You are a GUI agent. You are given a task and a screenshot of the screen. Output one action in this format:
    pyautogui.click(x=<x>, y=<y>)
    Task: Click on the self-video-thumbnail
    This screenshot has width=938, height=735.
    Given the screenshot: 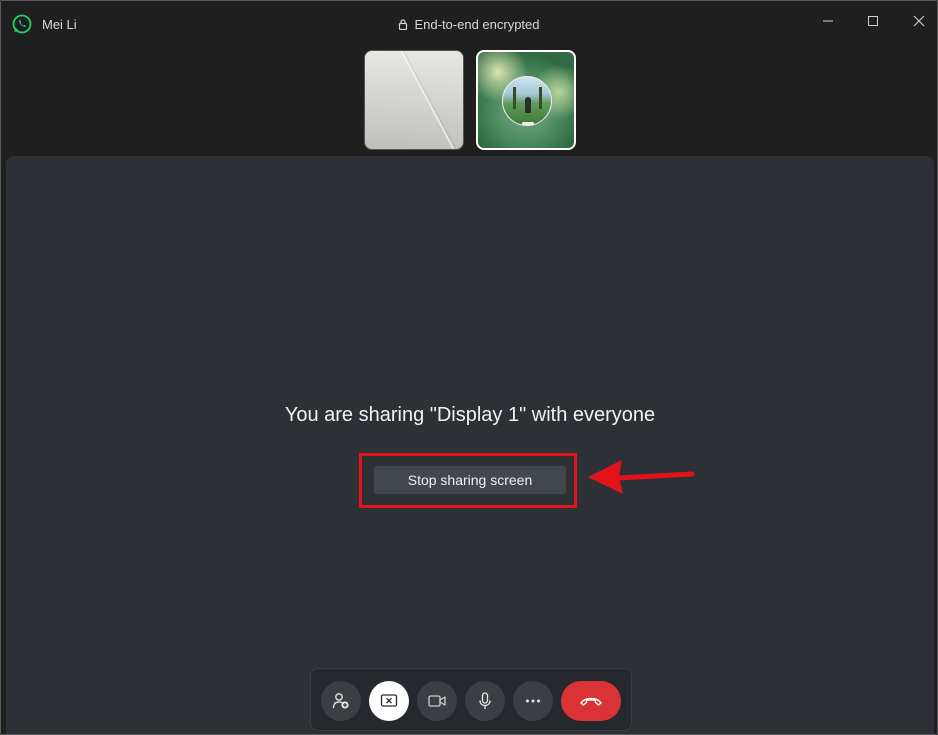 What is the action you would take?
    pyautogui.click(x=414, y=100)
    